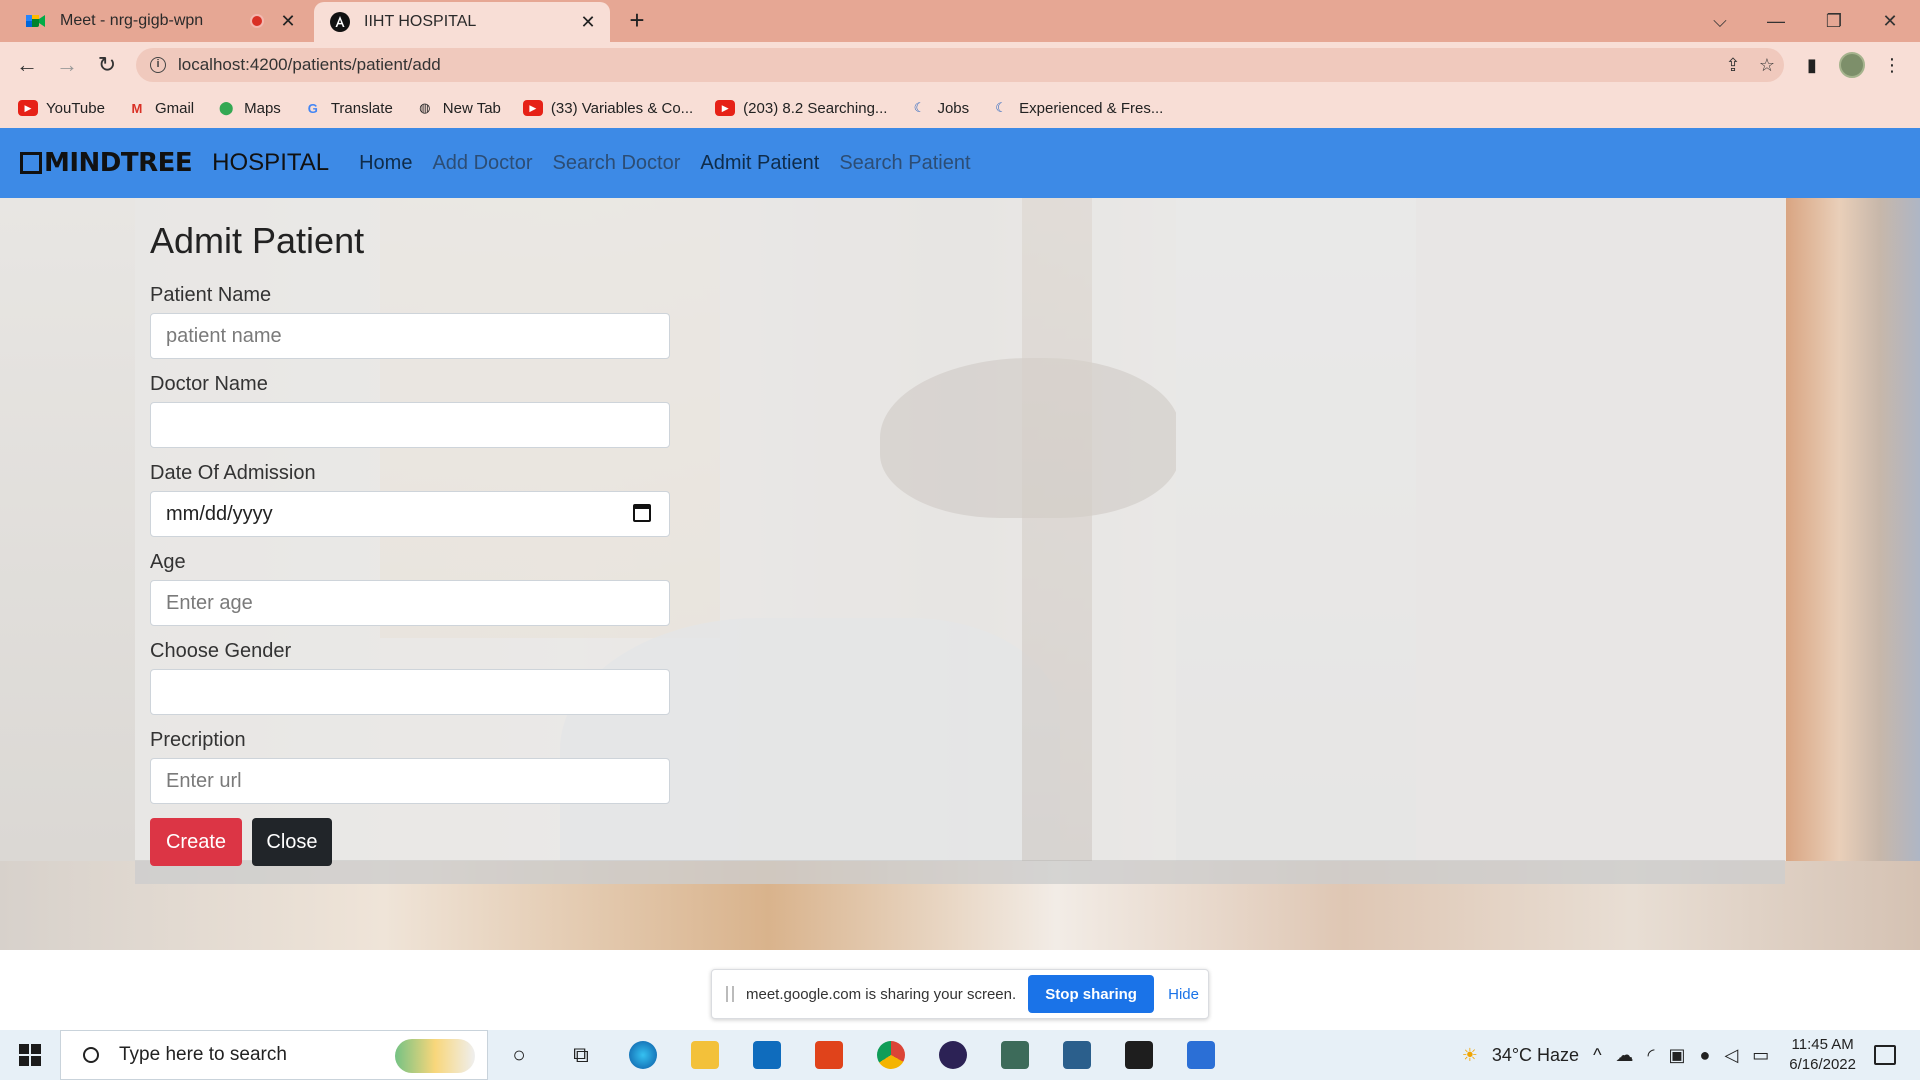 The width and height of the screenshot is (1920, 1080). What do you see at coordinates (271, 162) in the screenshot?
I see `brand-text: HOSPITAL` at bounding box center [271, 162].